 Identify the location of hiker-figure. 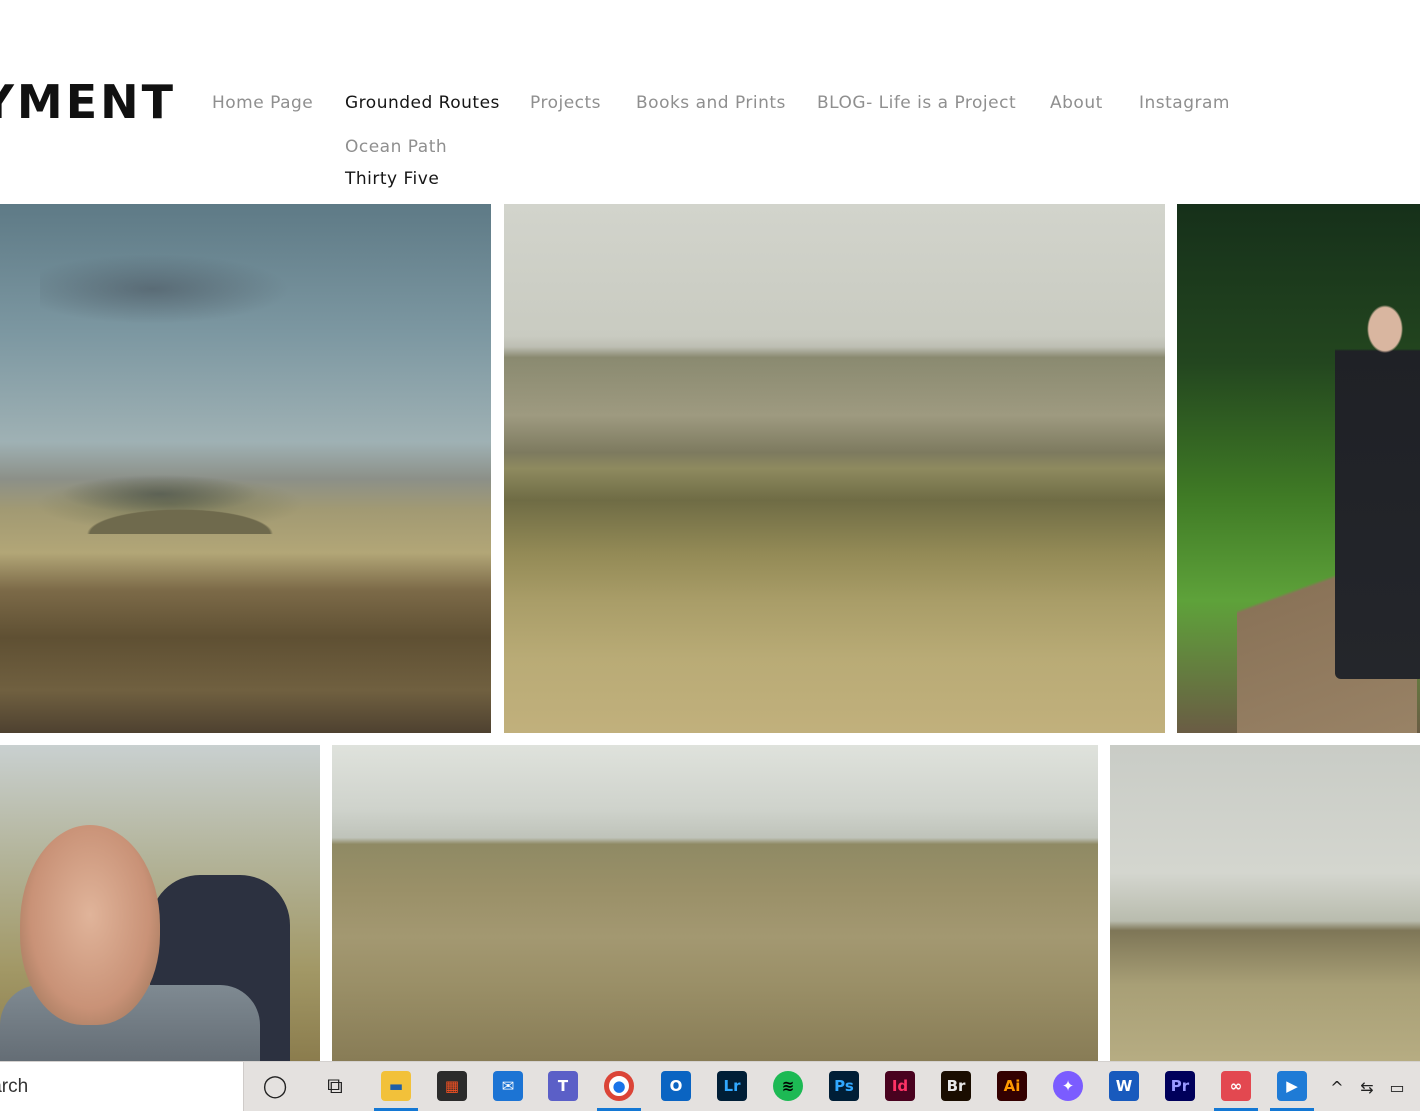
(1377, 489).